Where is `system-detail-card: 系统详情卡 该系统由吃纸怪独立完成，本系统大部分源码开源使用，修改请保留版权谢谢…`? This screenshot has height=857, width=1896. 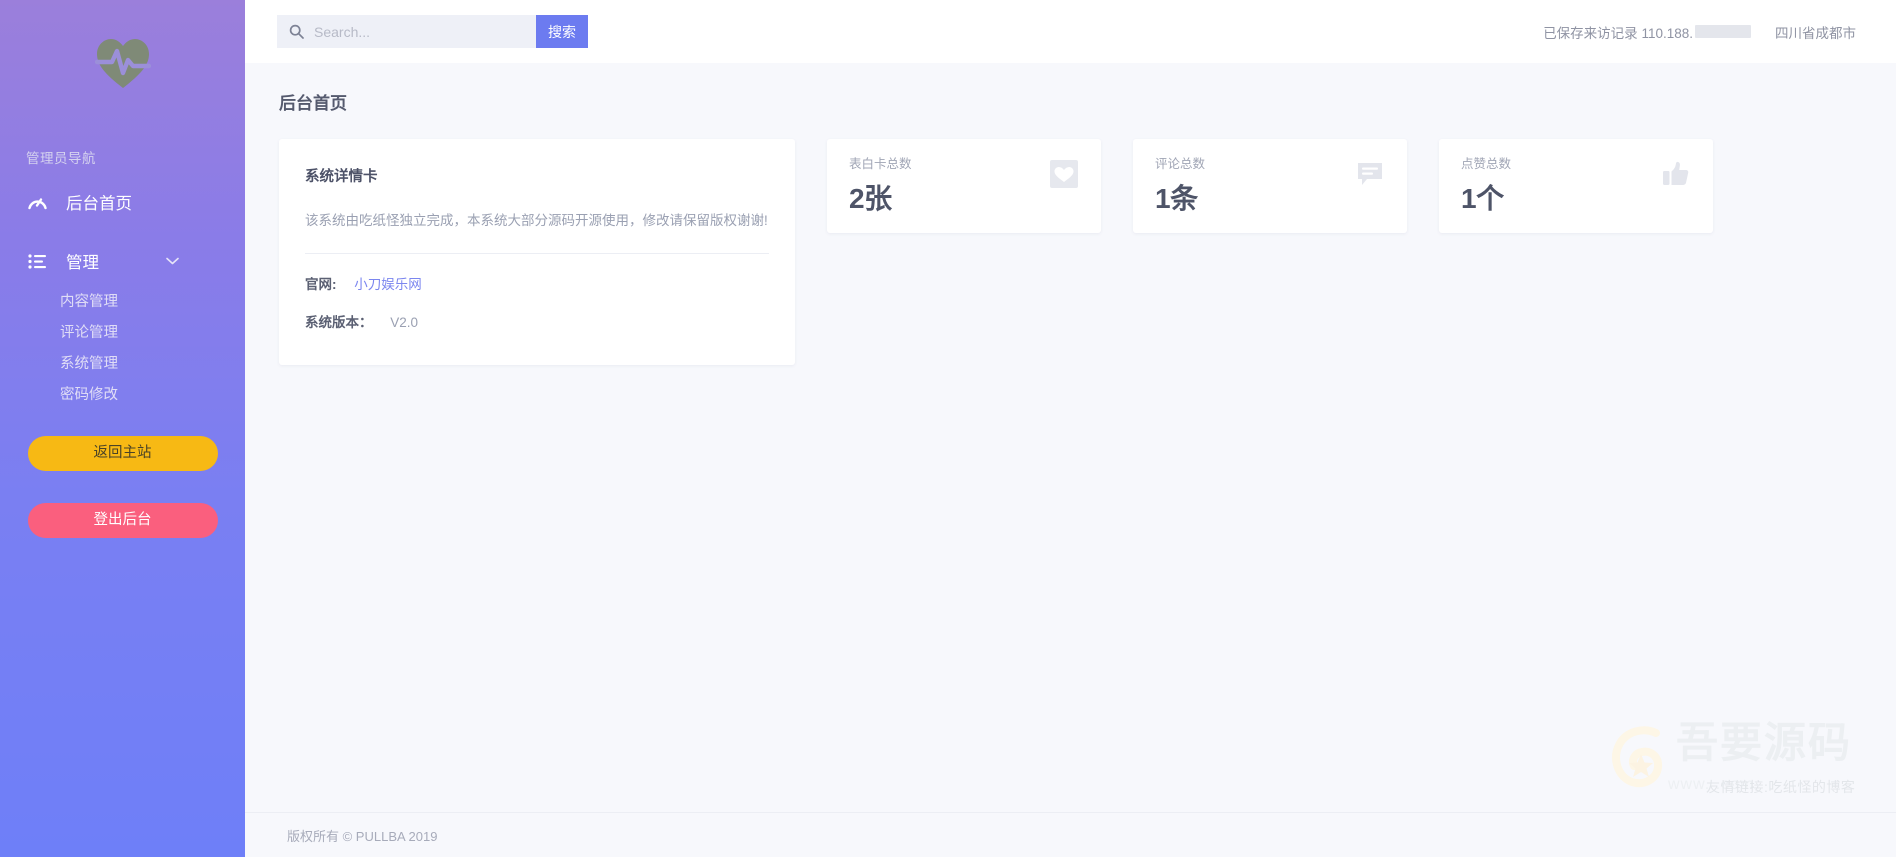
system-detail-card: 系统详情卡 该系统由吃纸怪独立完成，本系统大部分源码开源使用，修改请保留版权谢谢… is located at coordinates (537, 252).